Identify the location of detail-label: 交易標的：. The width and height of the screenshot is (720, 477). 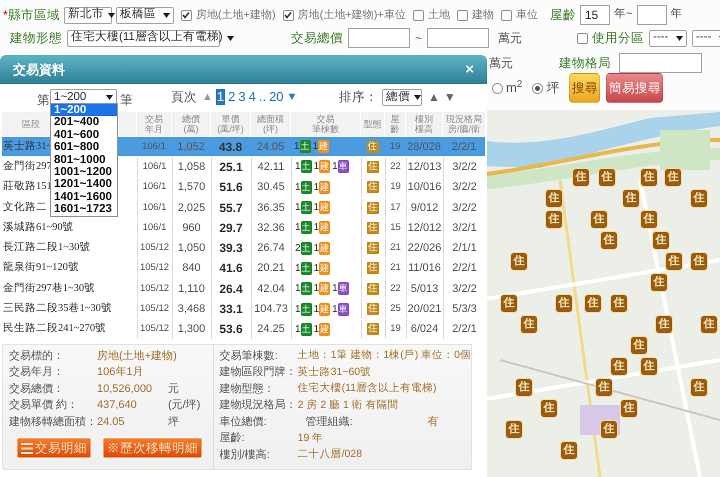
(37, 356).